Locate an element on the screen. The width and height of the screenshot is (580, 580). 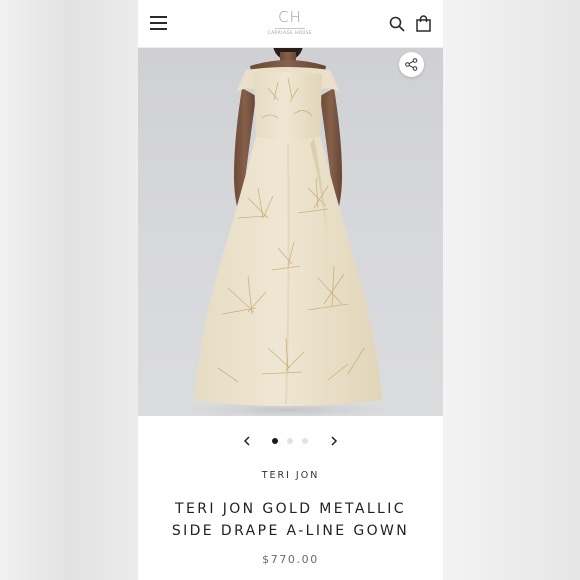
share-icon is located at coordinates (411, 64).